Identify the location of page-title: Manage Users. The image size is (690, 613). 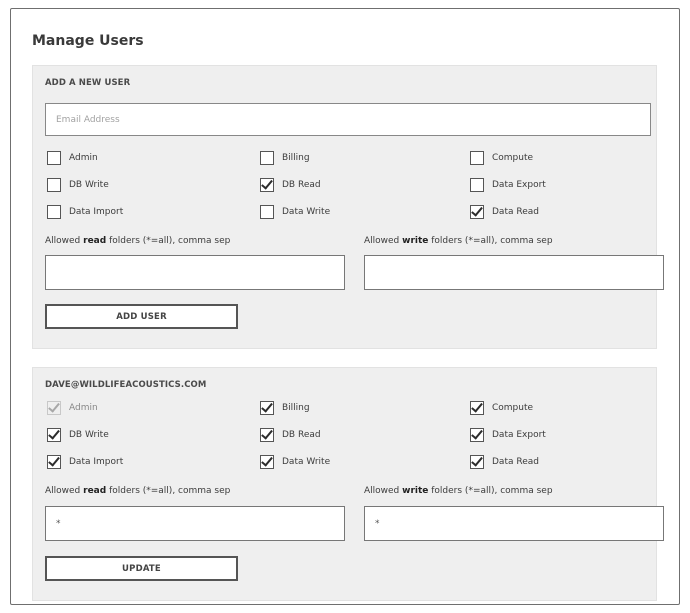
(88, 41).